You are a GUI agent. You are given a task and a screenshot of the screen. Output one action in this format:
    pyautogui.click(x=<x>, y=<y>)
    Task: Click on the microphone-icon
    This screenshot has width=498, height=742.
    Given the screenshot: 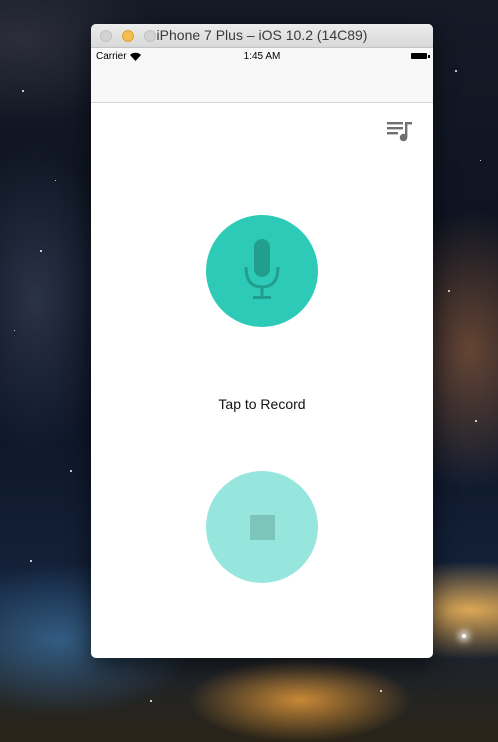 What is the action you would take?
    pyautogui.click(x=262, y=269)
    